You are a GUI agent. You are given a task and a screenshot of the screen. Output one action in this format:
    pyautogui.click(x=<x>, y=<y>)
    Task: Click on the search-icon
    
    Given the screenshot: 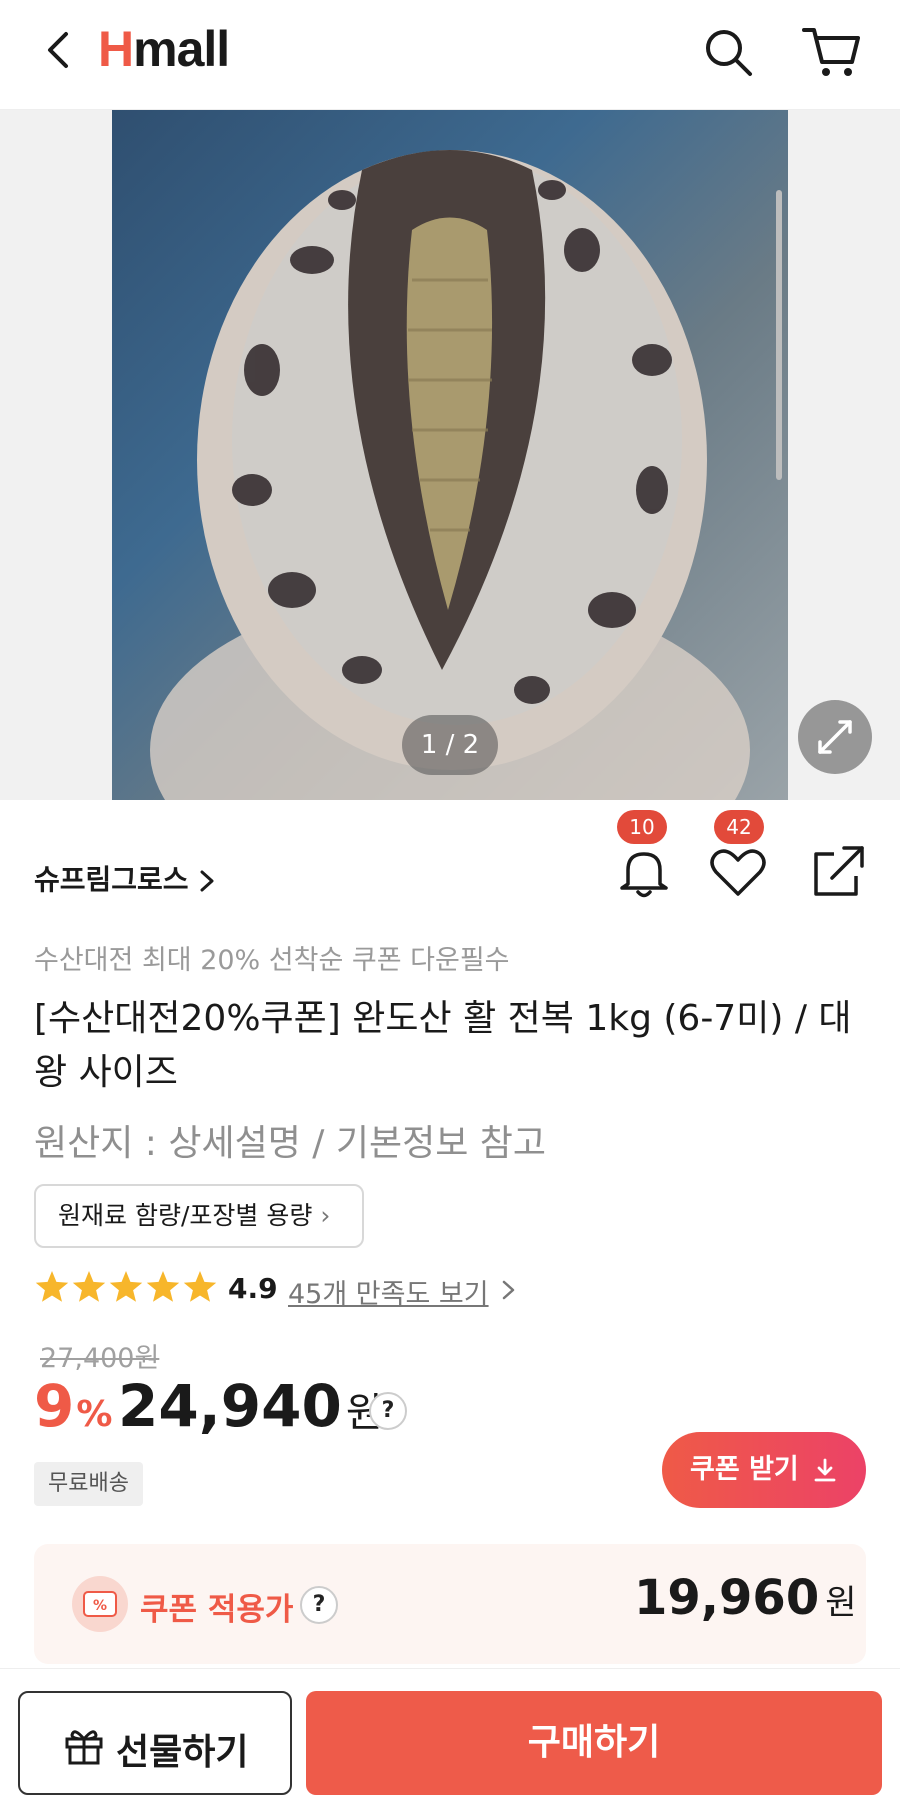 What is the action you would take?
    pyautogui.click(x=729, y=53)
    